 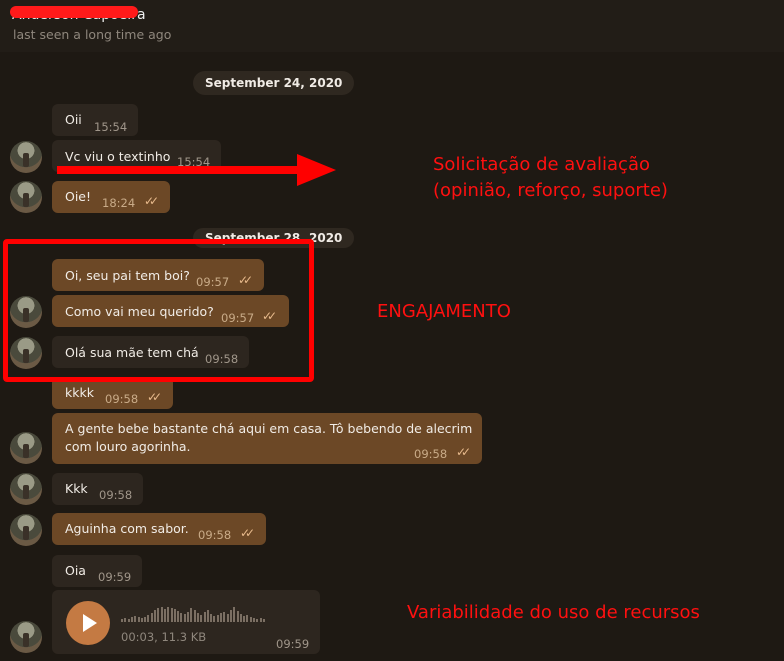 I want to click on annotation-evaluation-line2: (opinião, reforço, suporte), so click(x=550, y=190).